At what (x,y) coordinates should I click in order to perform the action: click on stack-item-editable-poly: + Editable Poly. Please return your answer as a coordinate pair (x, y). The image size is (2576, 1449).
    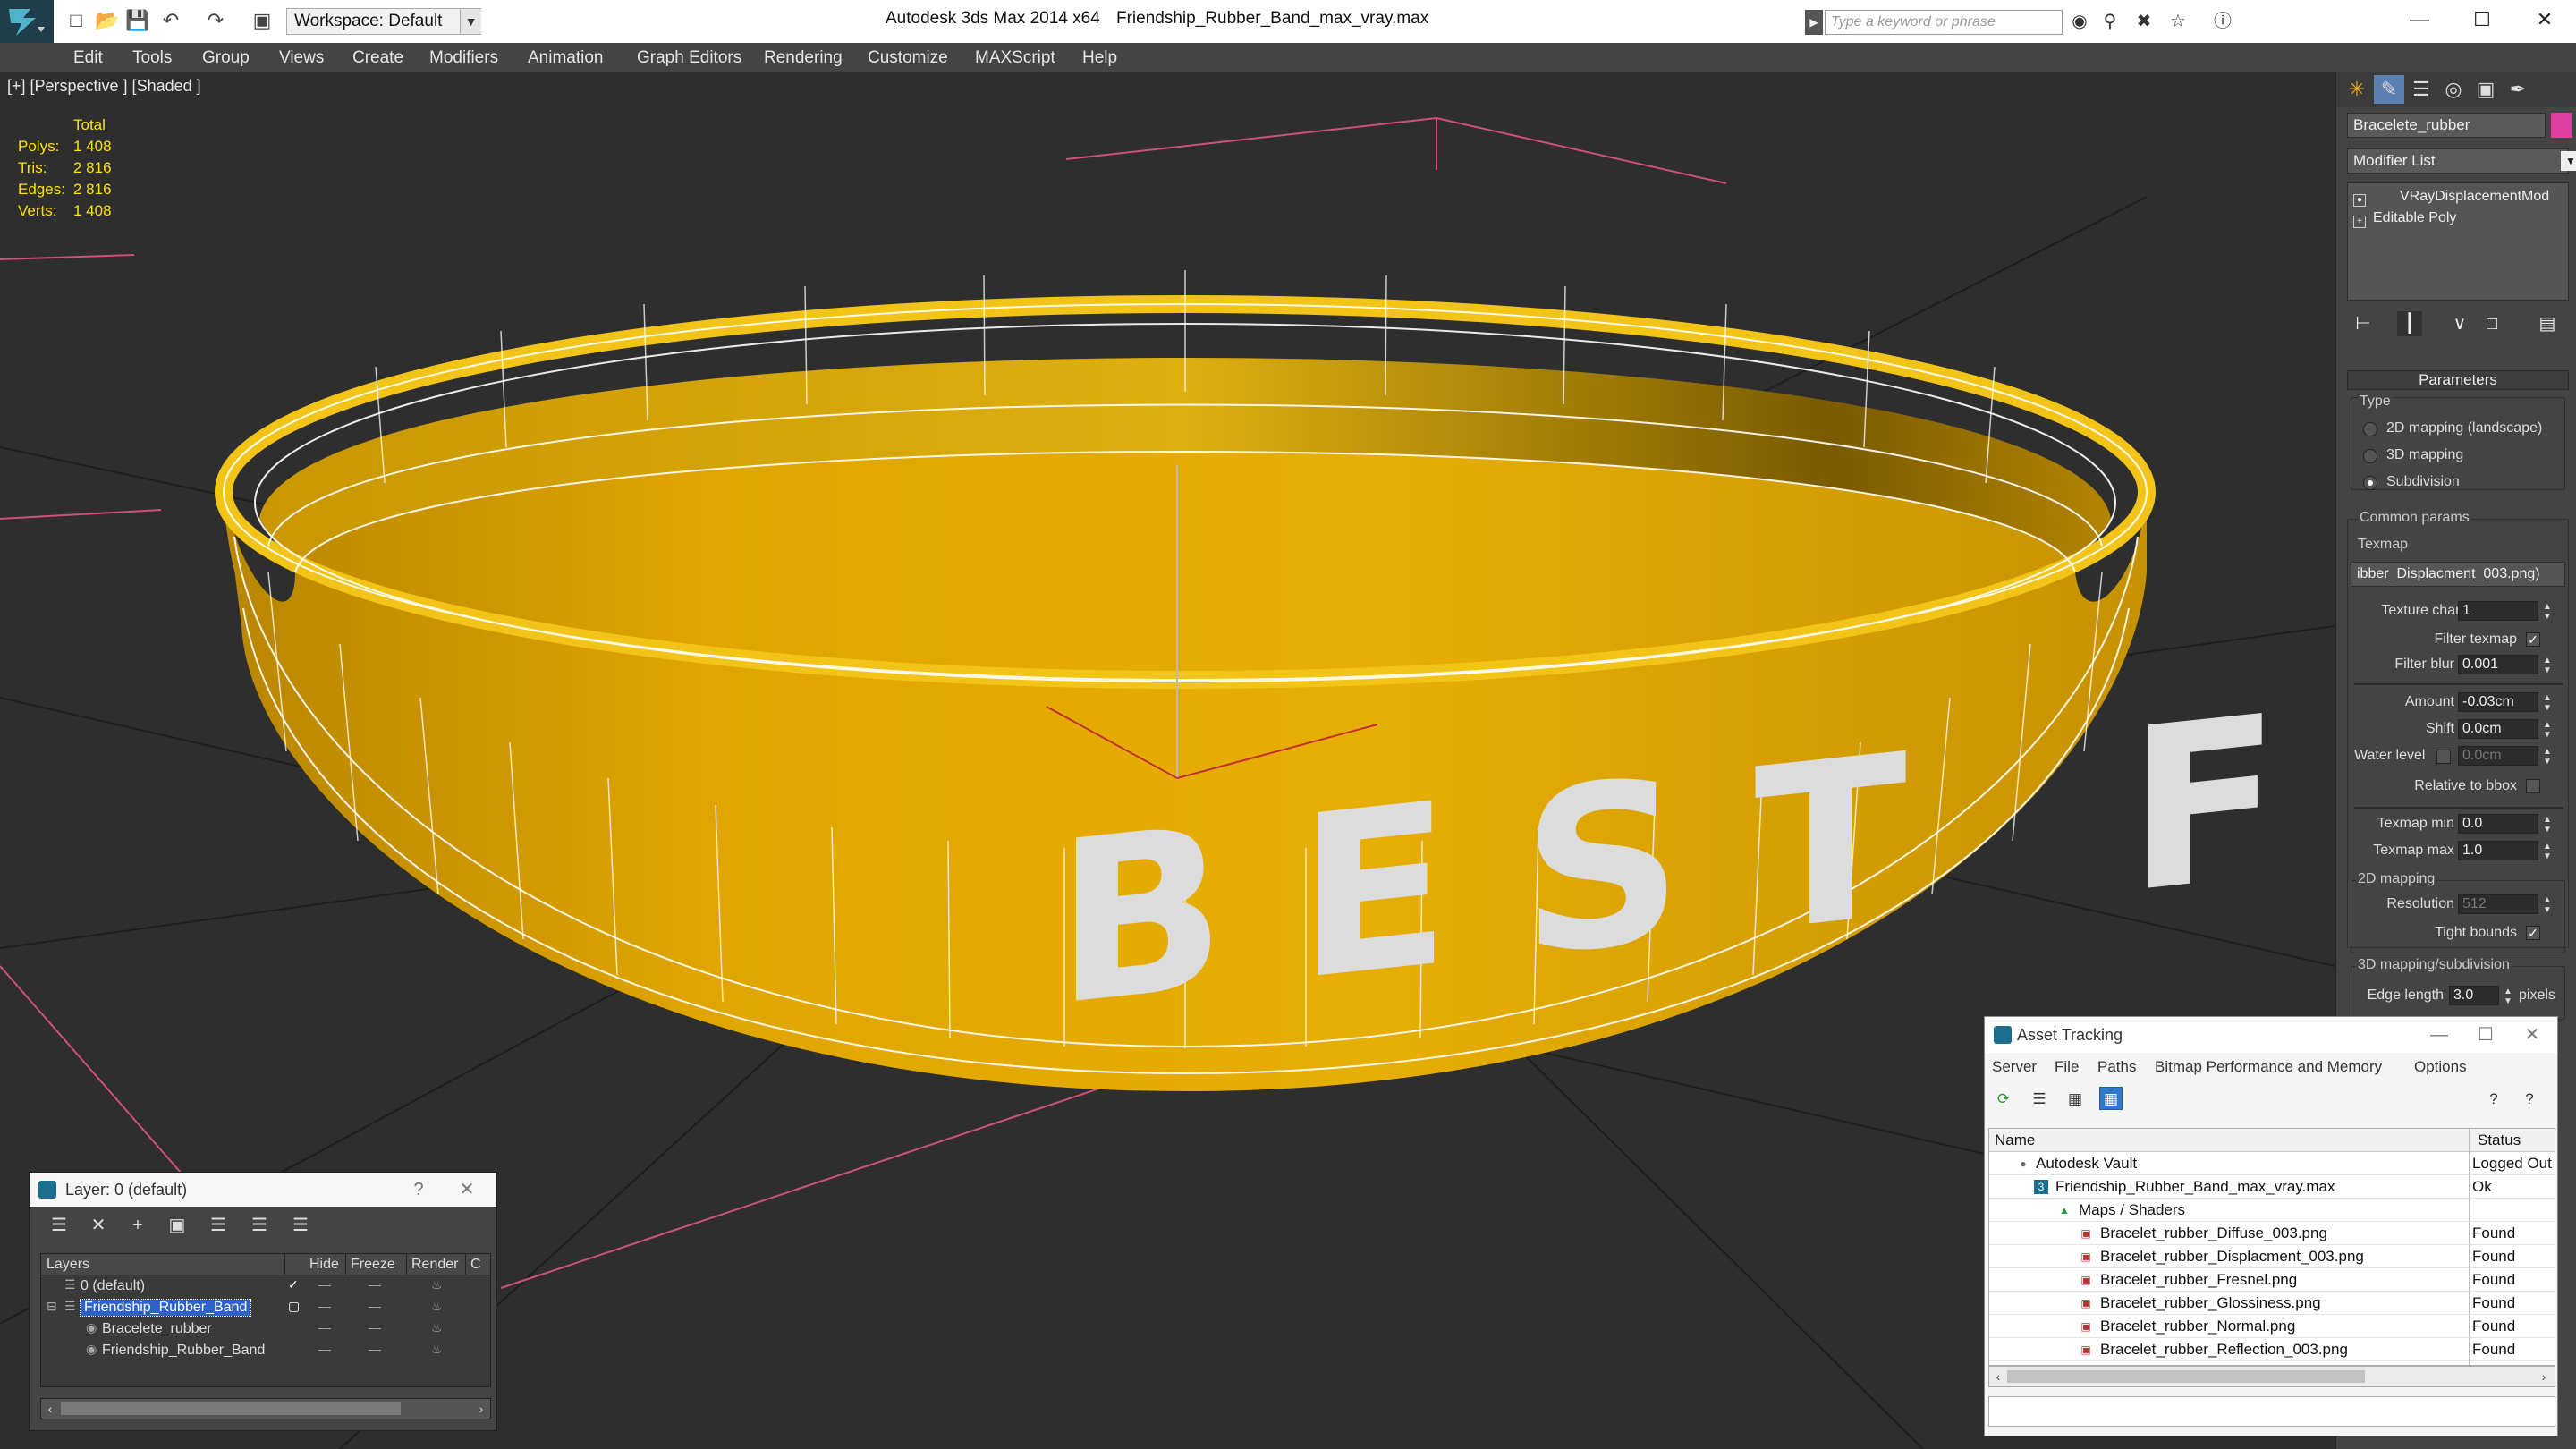
    Looking at the image, I should click on (2404, 218).